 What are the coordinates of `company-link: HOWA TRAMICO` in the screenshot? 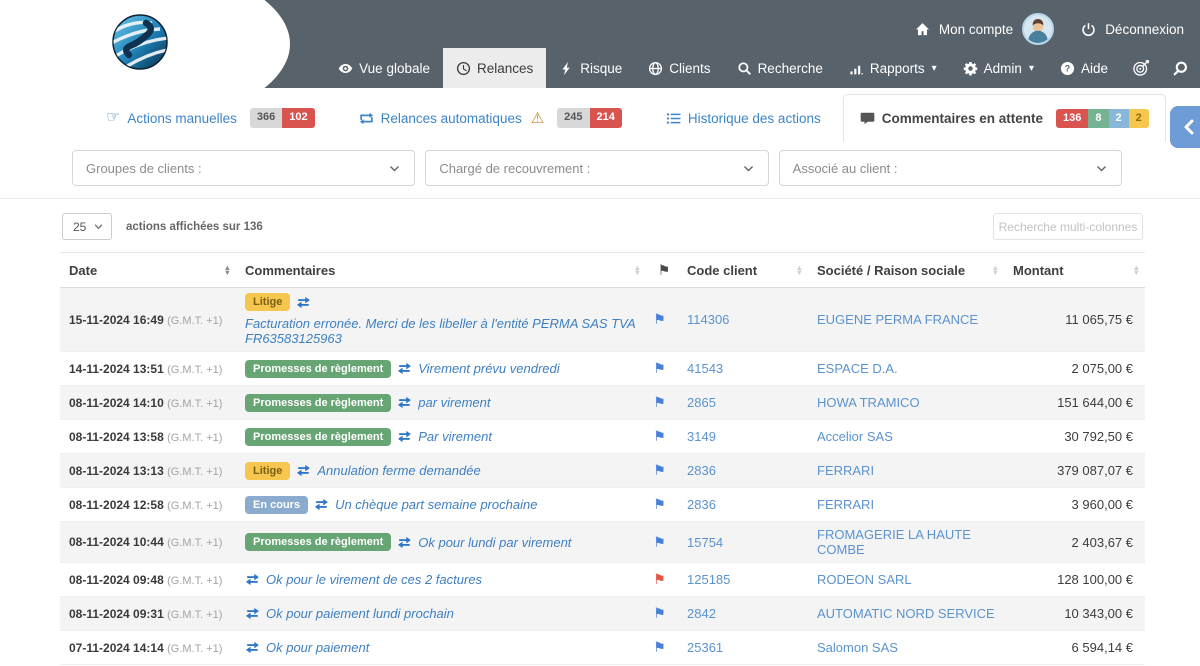 It's located at (906, 402).